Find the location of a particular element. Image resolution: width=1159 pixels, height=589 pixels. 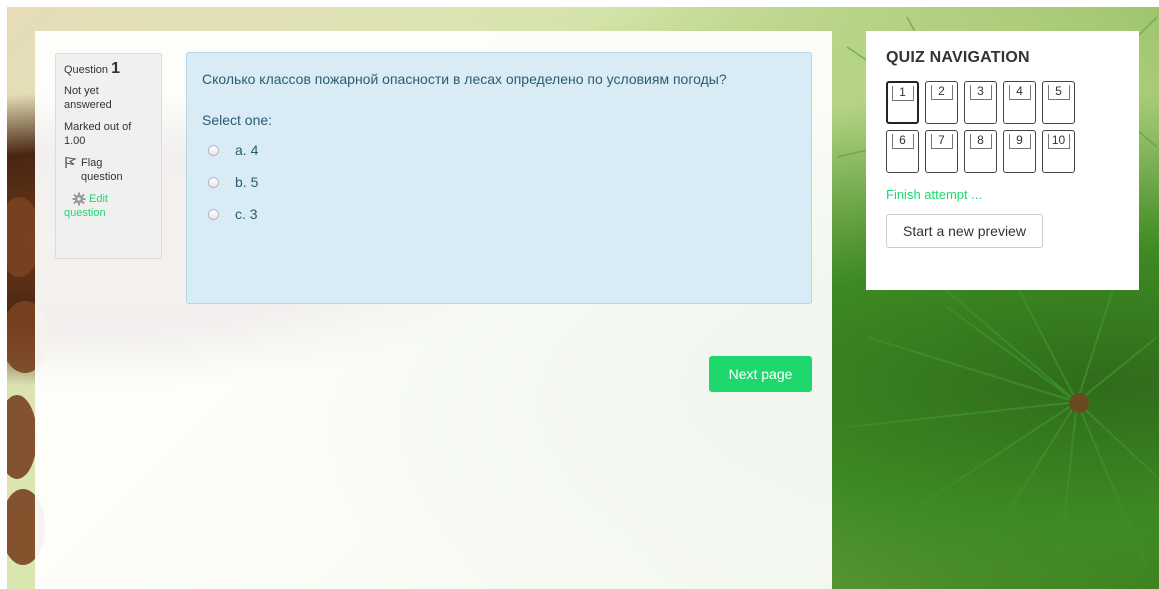

flag-icon is located at coordinates (71, 162).